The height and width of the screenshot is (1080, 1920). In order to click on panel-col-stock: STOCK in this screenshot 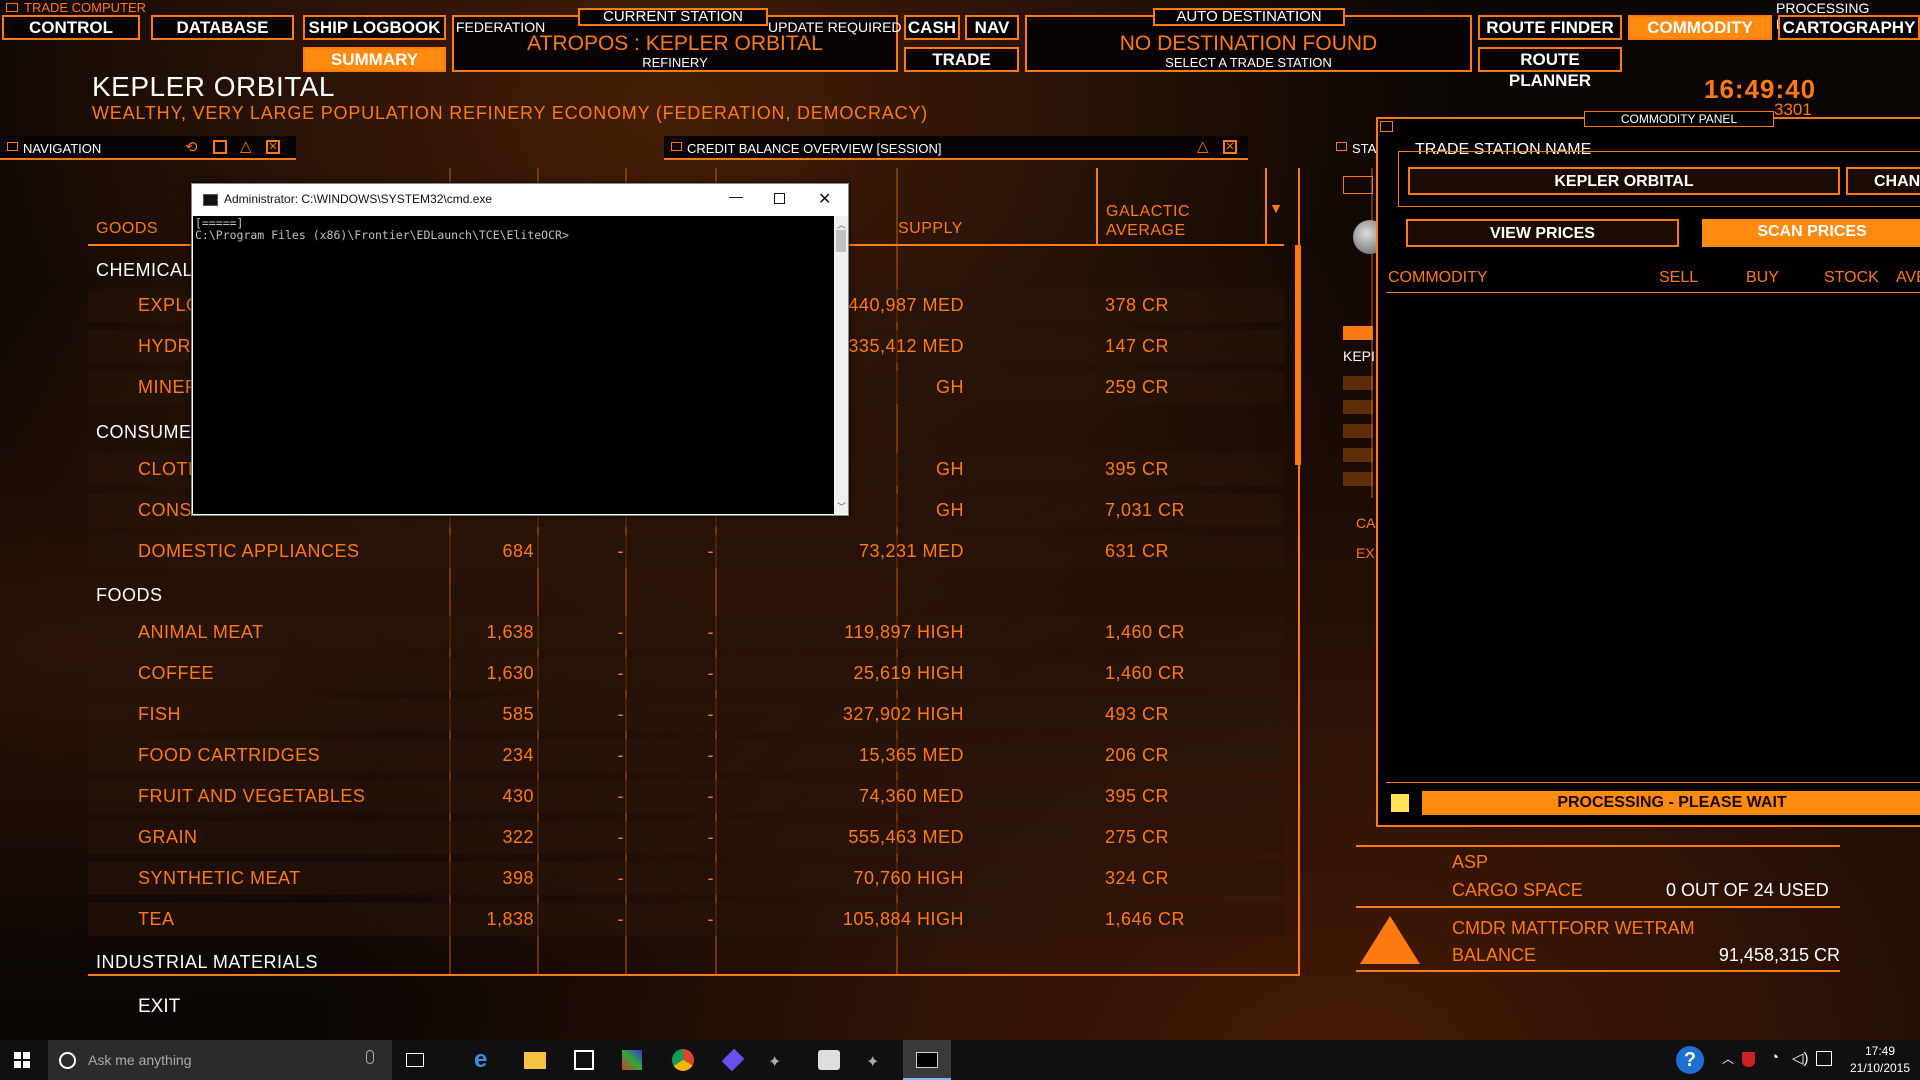, I will do `click(1851, 277)`.